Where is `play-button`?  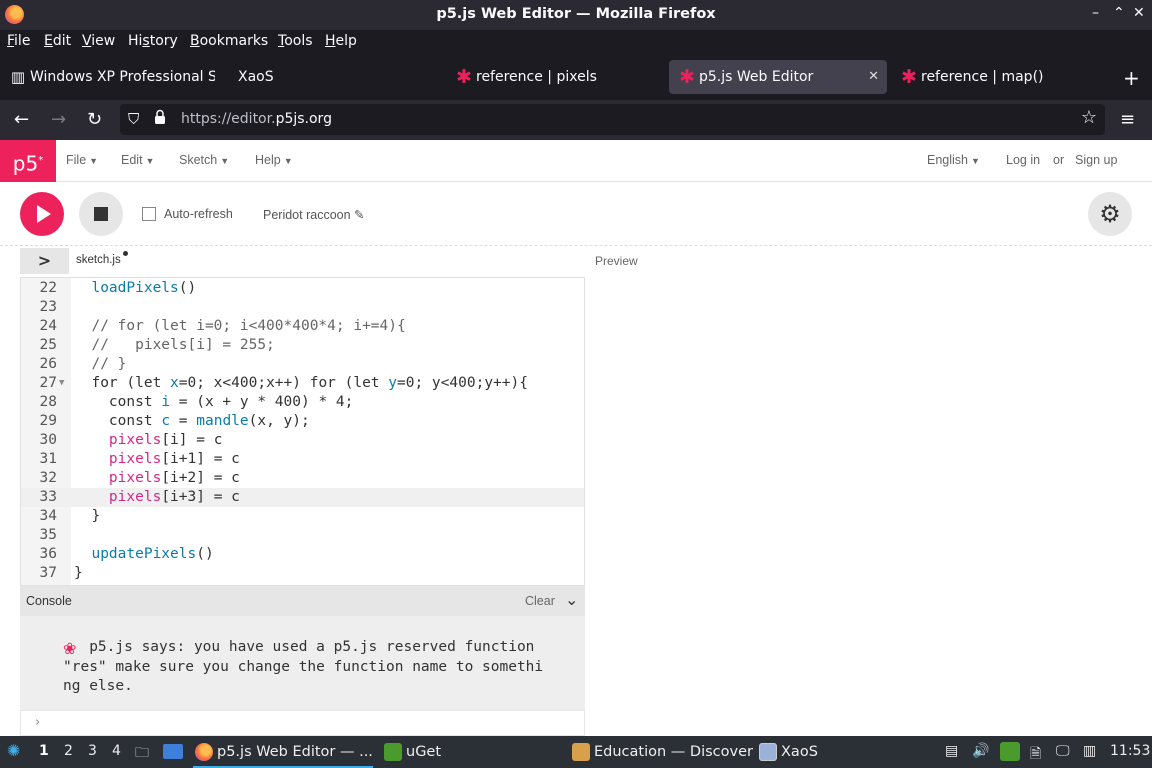
play-button is located at coordinates (42, 214).